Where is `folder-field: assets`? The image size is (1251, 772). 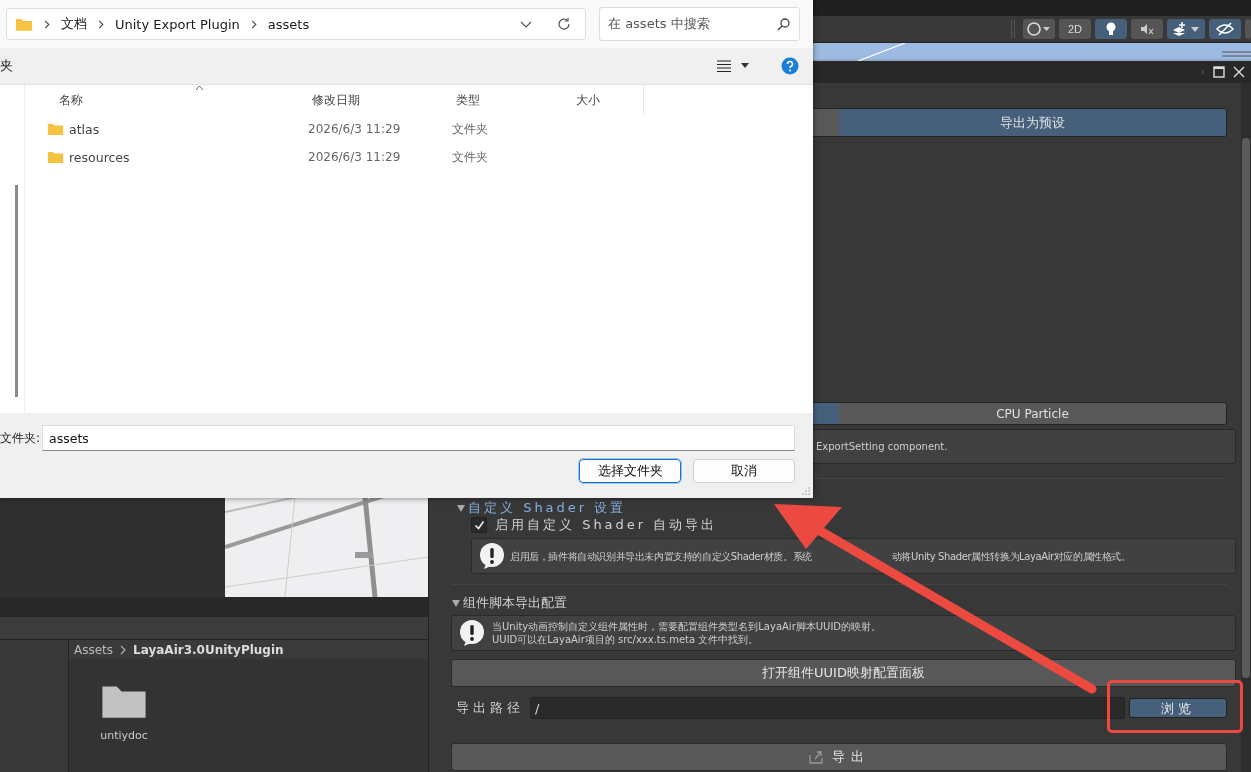 folder-field: assets is located at coordinates (418, 438).